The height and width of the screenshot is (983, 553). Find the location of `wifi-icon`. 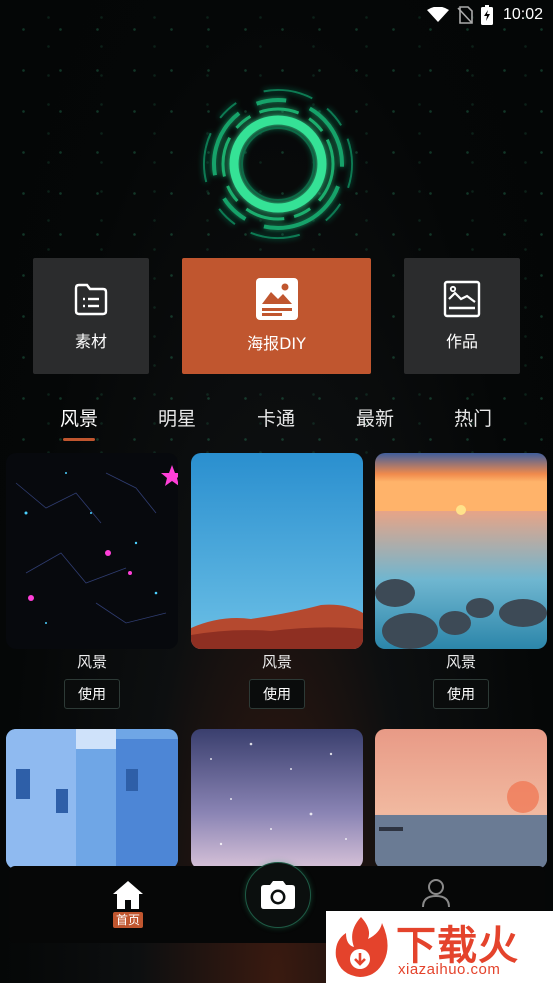

wifi-icon is located at coordinates (437, 14).